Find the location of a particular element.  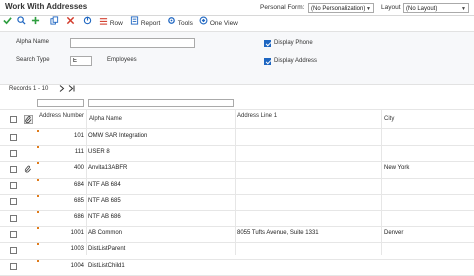

layout-select: (No Layout) ▼ is located at coordinates (436, 8).